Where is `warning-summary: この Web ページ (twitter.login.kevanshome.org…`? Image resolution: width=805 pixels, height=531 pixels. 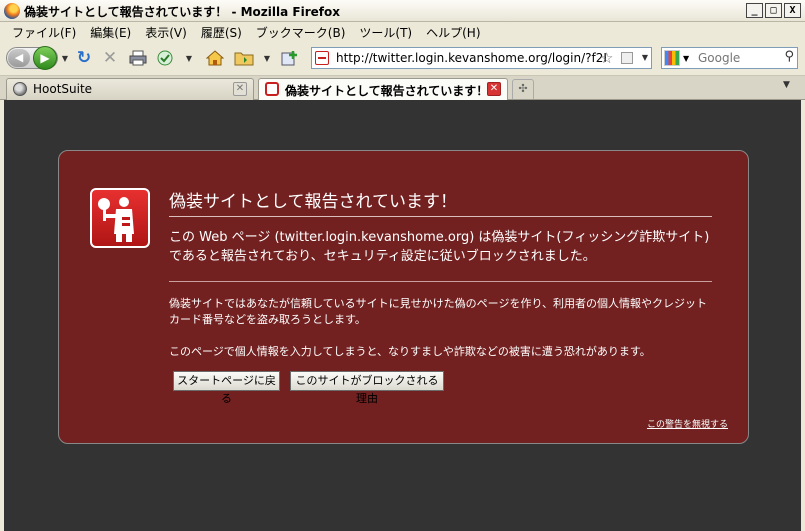
warning-summary: この Web ページ (twitter.login.kevanshome.org… is located at coordinates (439, 247).